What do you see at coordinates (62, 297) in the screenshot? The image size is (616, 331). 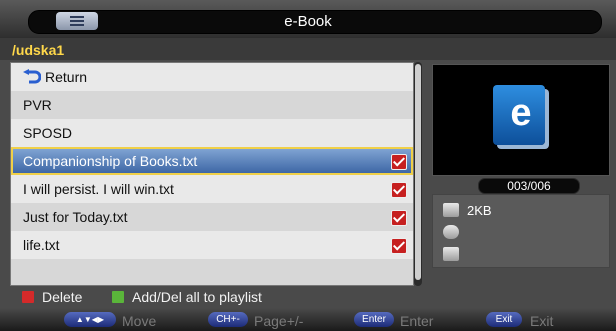 I see `delete-legend: Delete` at bounding box center [62, 297].